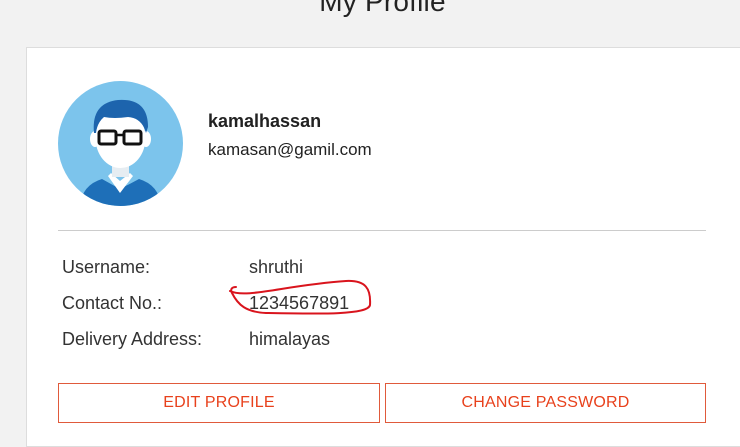 The width and height of the screenshot is (740, 447). What do you see at coordinates (290, 339) in the screenshot?
I see `detail-value: himalayas` at bounding box center [290, 339].